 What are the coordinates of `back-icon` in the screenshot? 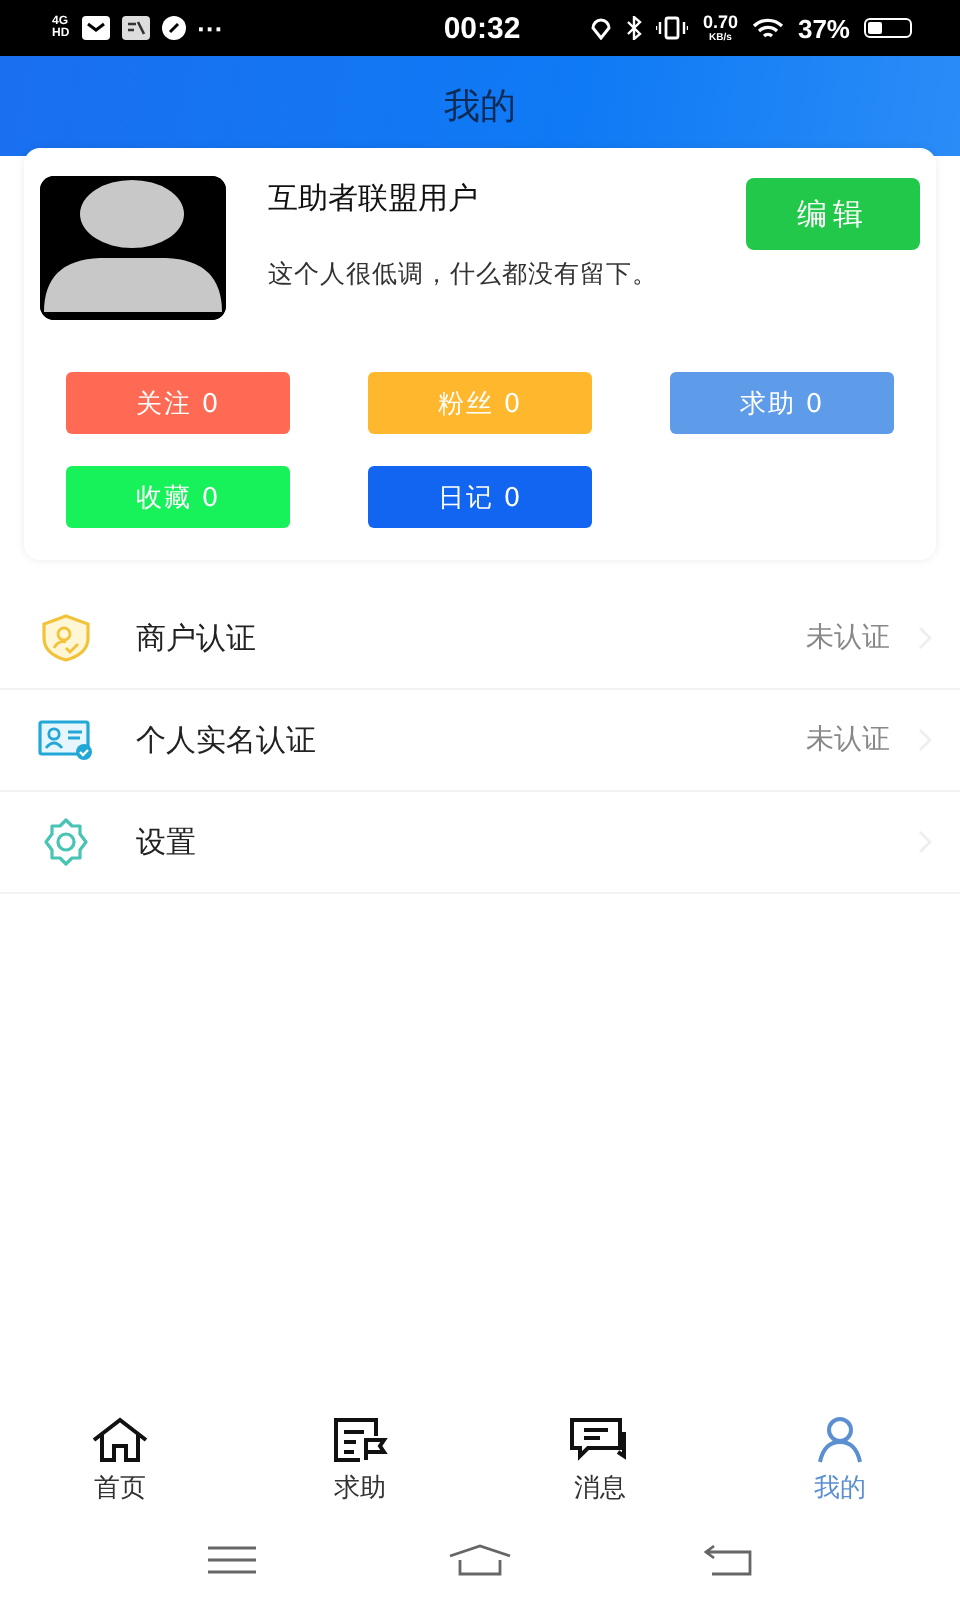 It's located at (728, 1560).